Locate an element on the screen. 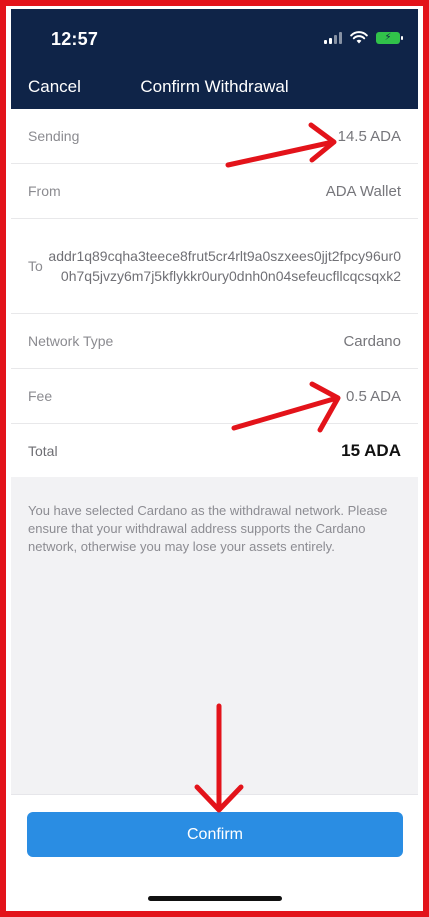 The width and height of the screenshot is (429, 917). battery-charging-icon: ⚡ is located at coordinates (389, 37).